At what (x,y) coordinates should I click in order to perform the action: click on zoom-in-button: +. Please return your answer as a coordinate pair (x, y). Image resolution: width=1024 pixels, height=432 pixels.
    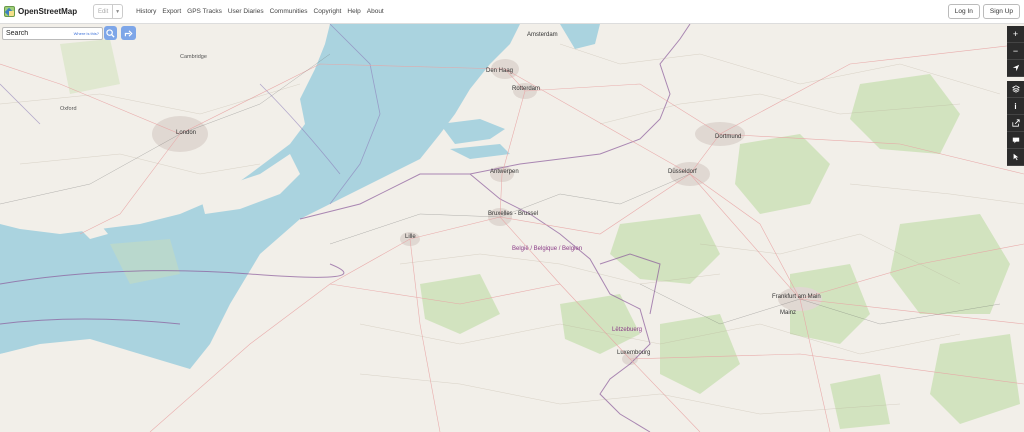
    Looking at the image, I should click on (1015, 34).